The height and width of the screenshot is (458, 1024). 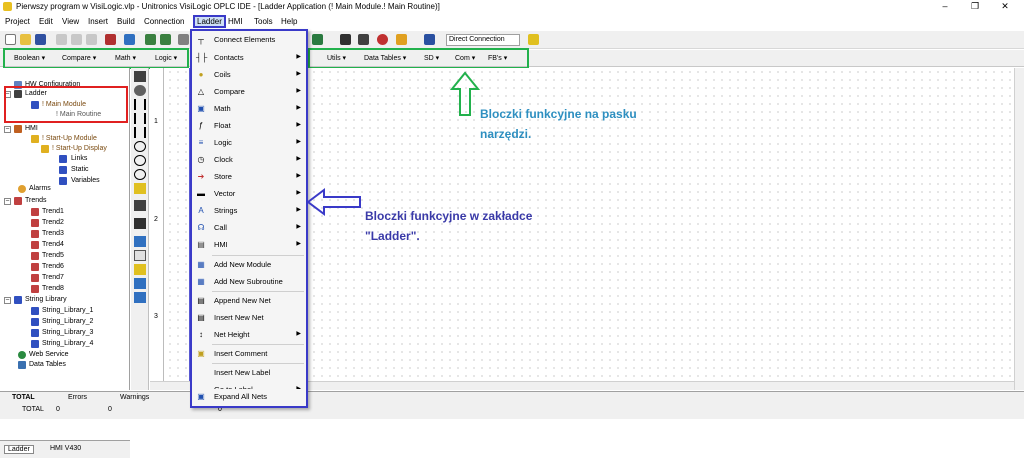 I want to click on tree-trends: Trends, so click(x=36, y=200).